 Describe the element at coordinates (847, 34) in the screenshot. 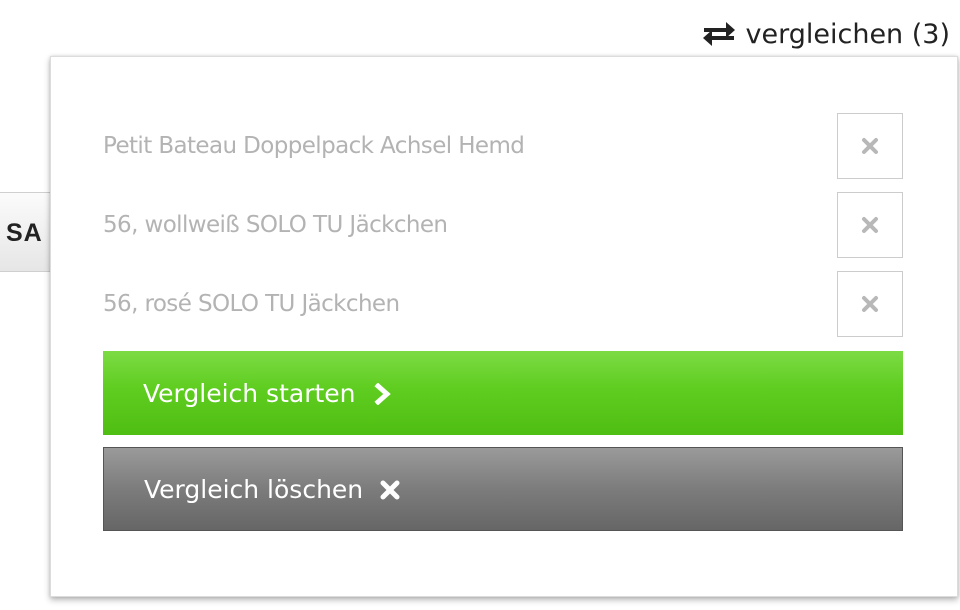

I see `compare-link-label: vergleichen (3)` at that location.